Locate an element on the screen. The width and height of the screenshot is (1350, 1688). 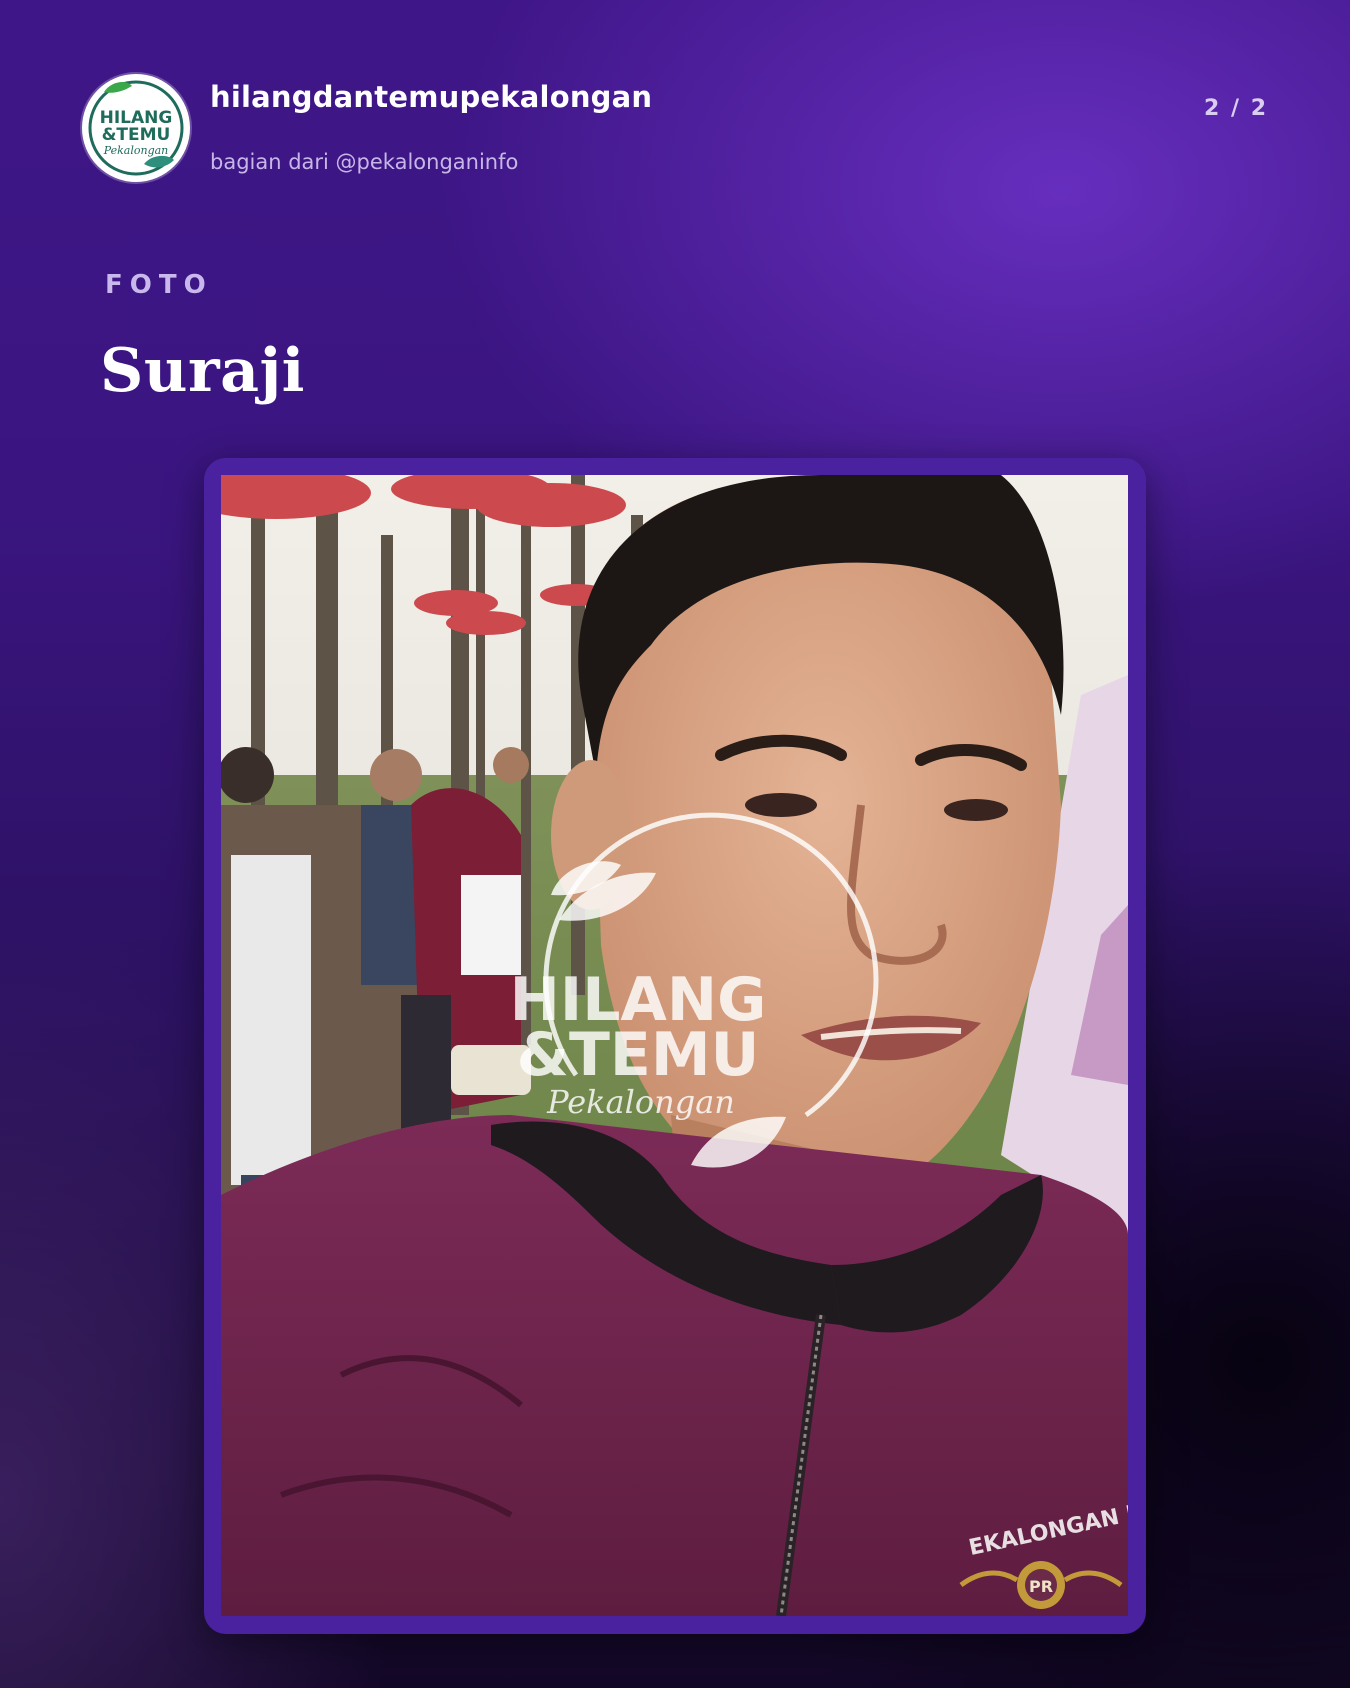
hilang-temu-logo-icon: HILANG &TEMU Pekalongan is located at coordinates (136, 128).